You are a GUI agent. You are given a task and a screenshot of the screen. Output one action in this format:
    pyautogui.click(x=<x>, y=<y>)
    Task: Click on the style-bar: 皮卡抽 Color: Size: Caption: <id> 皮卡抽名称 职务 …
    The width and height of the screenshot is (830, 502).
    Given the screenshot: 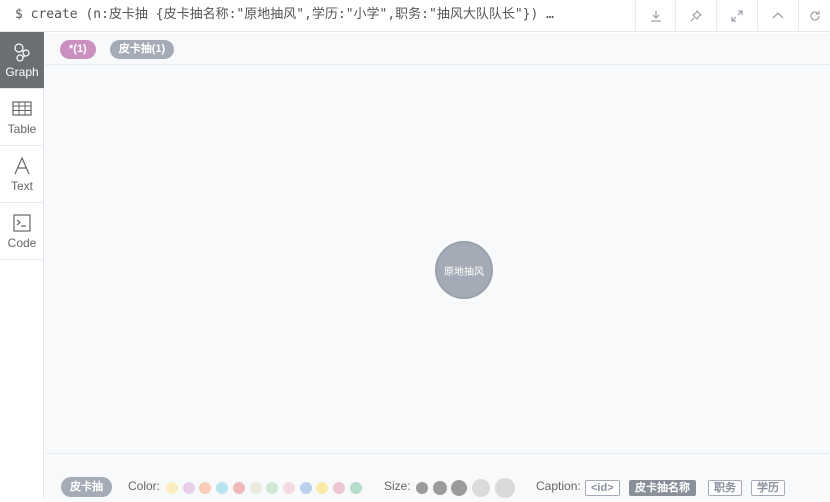 What is the action you would take?
    pyautogui.click(x=437, y=477)
    